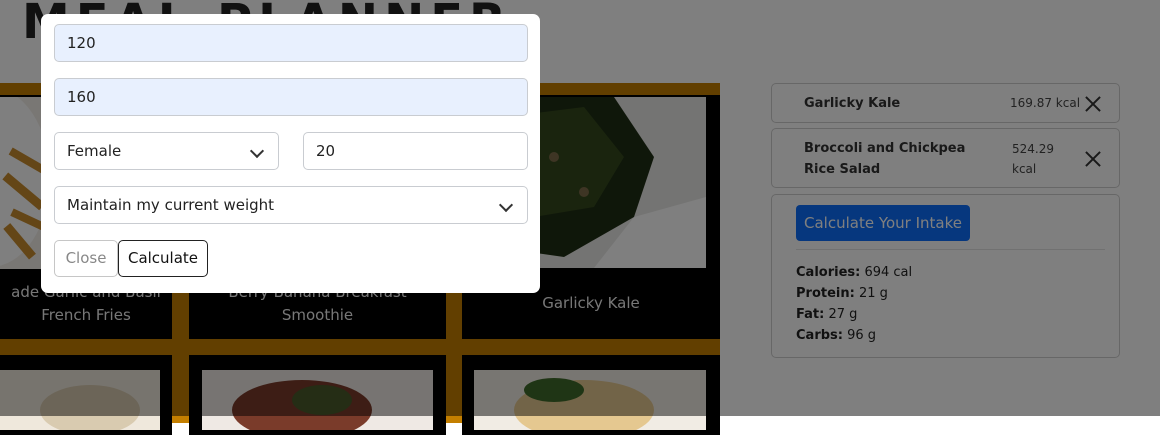 Image resolution: width=1160 pixels, height=435 pixels. What do you see at coordinates (163, 258) in the screenshot?
I see `calculate-button: Calculate` at bounding box center [163, 258].